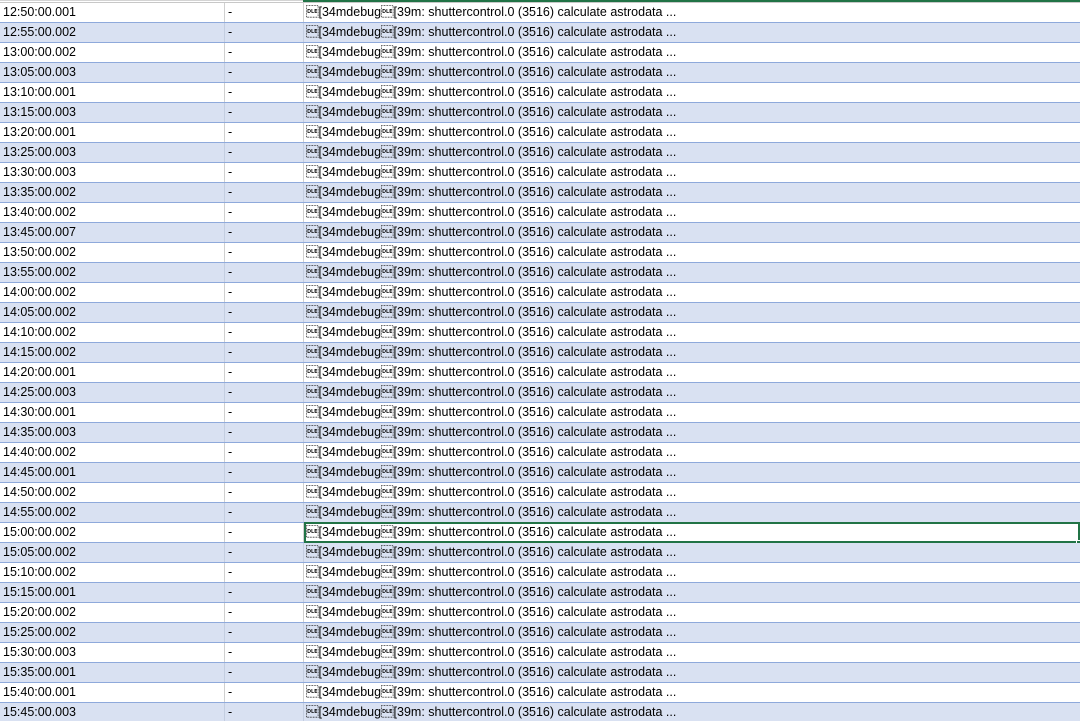  What do you see at coordinates (112, 412) in the screenshot?
I see `timestamp-cell: 14:30:00.001` at bounding box center [112, 412].